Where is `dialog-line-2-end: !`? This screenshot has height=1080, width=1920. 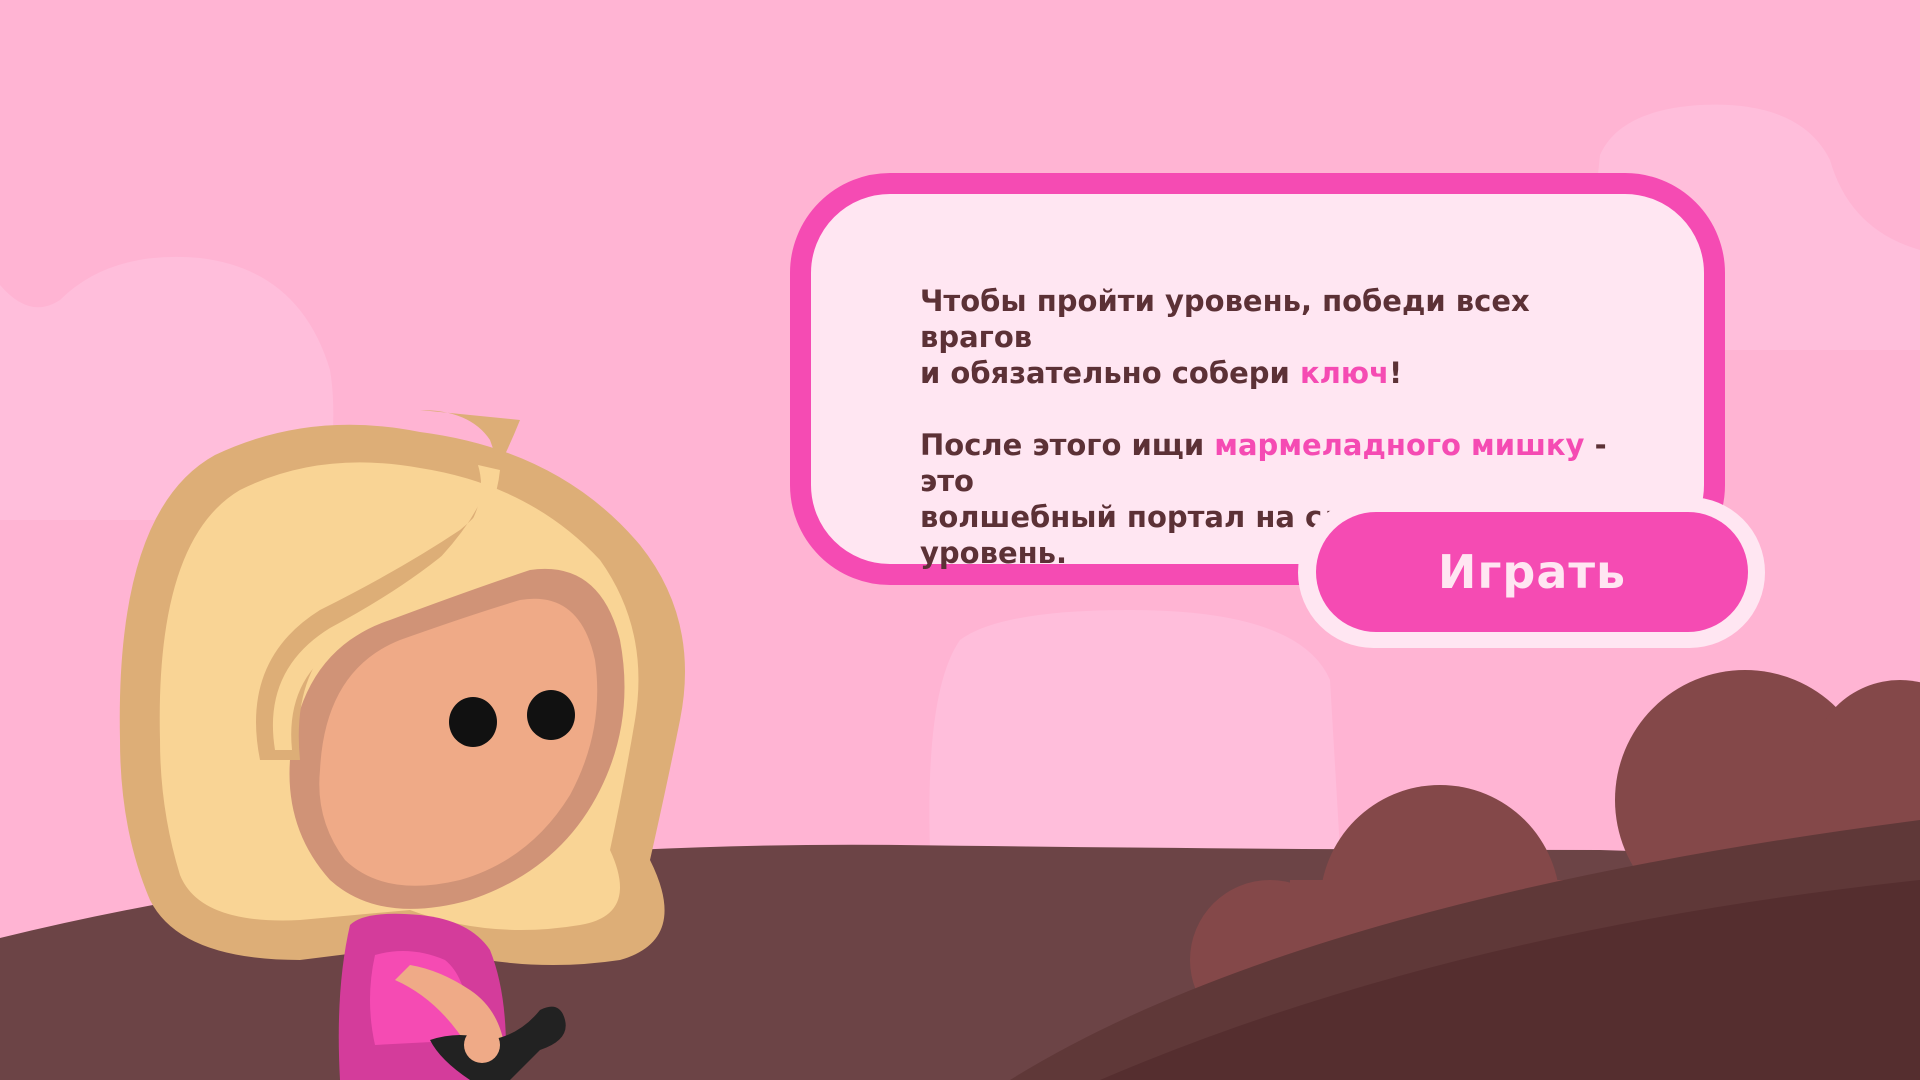
dialog-line-2-end: ! is located at coordinates (1395, 373).